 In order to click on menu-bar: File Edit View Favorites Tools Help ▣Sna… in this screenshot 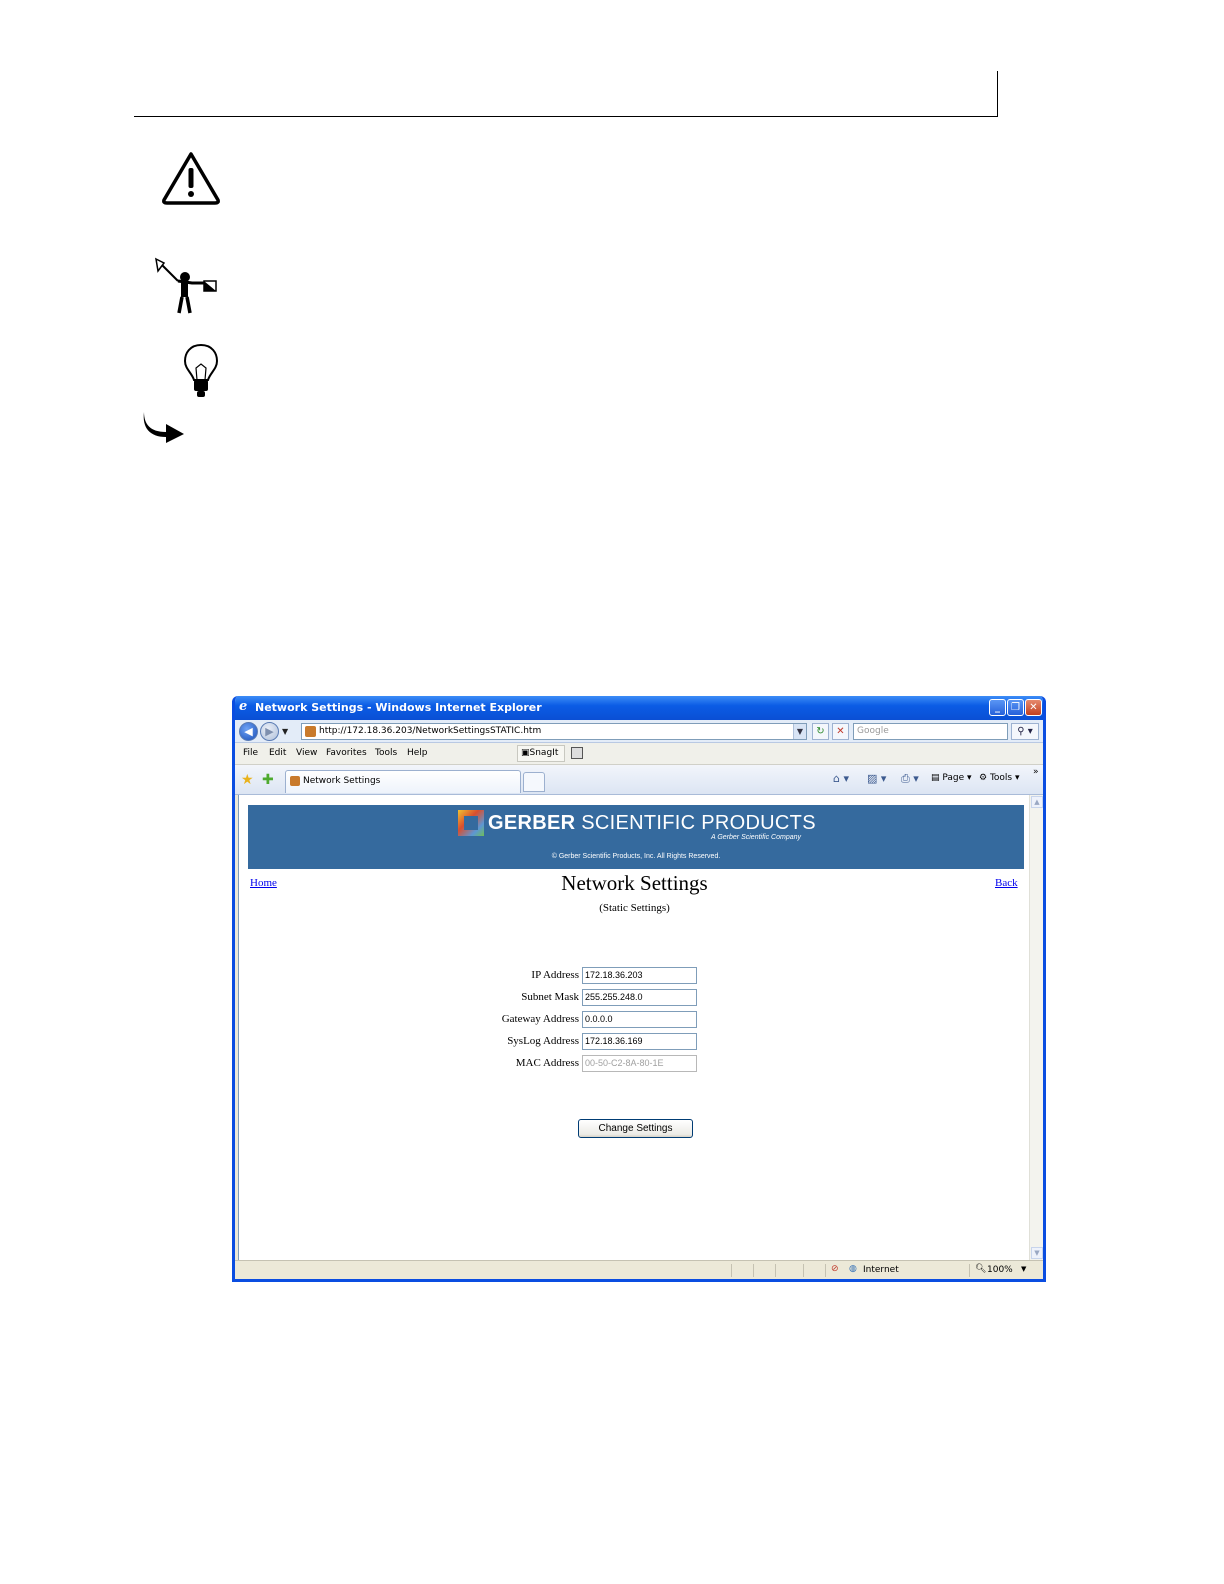, I will do `click(639, 754)`.